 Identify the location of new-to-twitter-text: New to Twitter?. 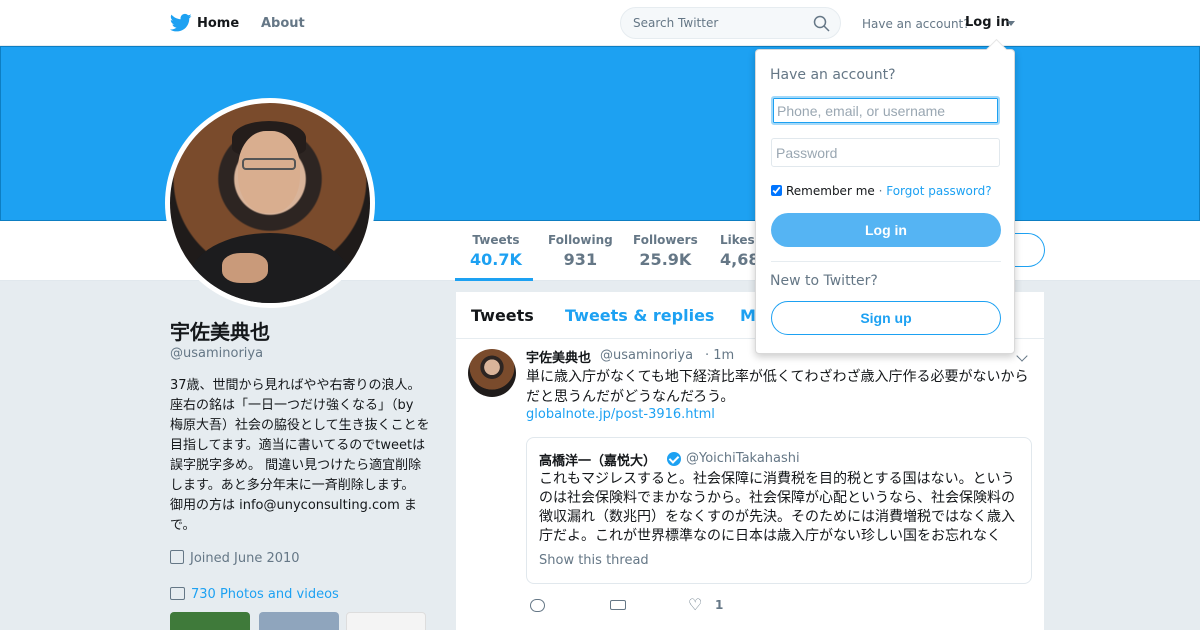
(824, 281).